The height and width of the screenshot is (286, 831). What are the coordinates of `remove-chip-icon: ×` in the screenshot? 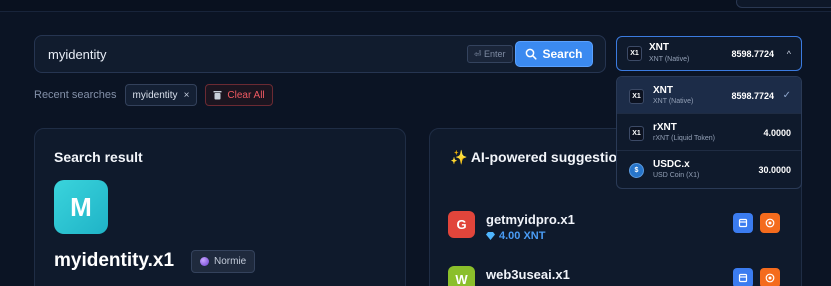 It's located at (187, 95).